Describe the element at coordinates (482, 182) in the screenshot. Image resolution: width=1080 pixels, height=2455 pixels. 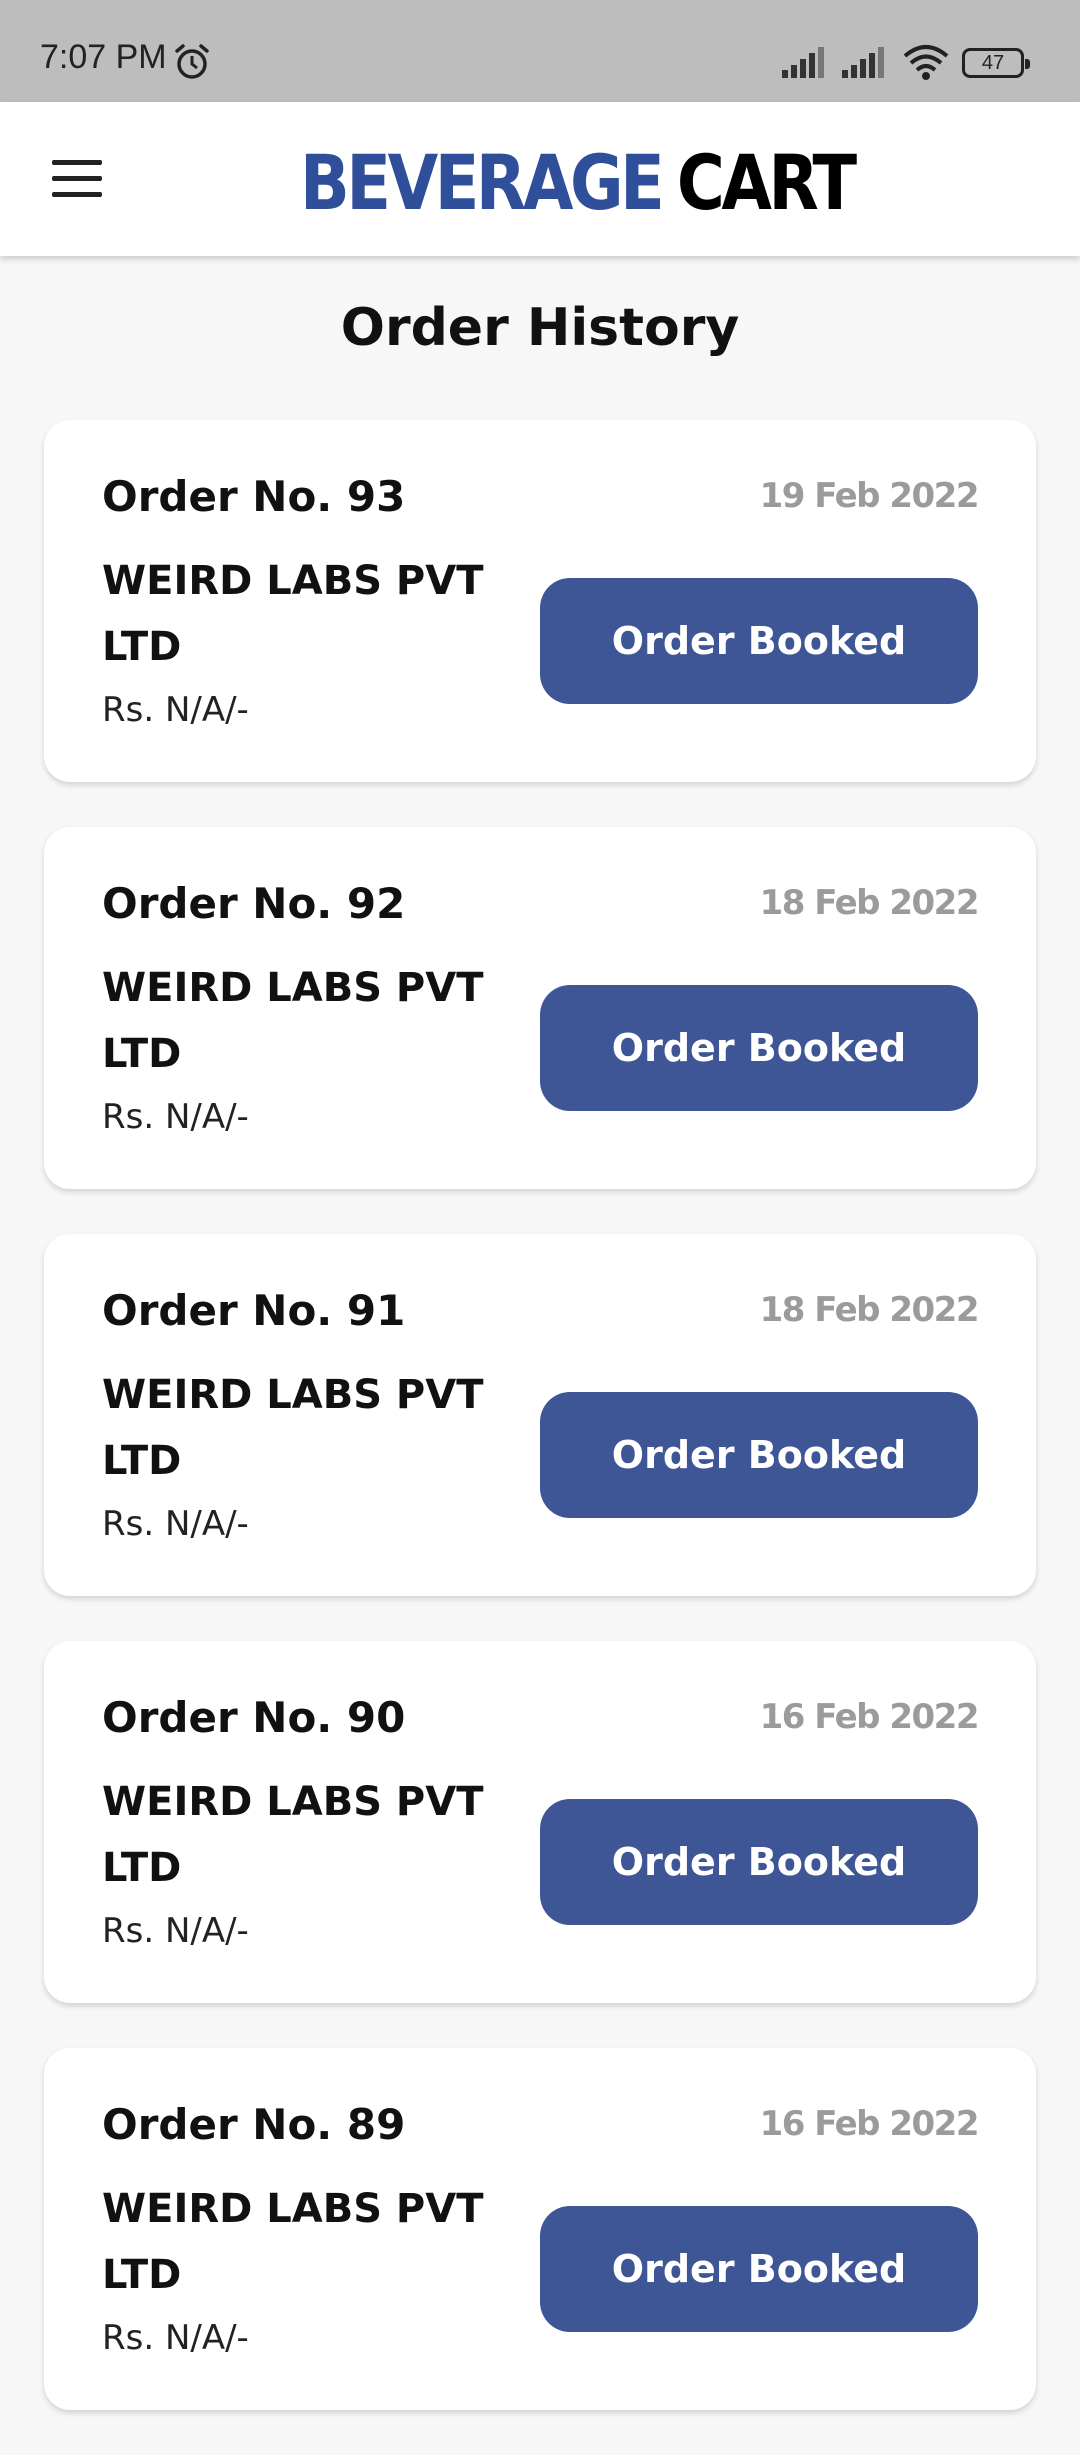
I see `logo-word-beverage: BEVERAGE` at that location.